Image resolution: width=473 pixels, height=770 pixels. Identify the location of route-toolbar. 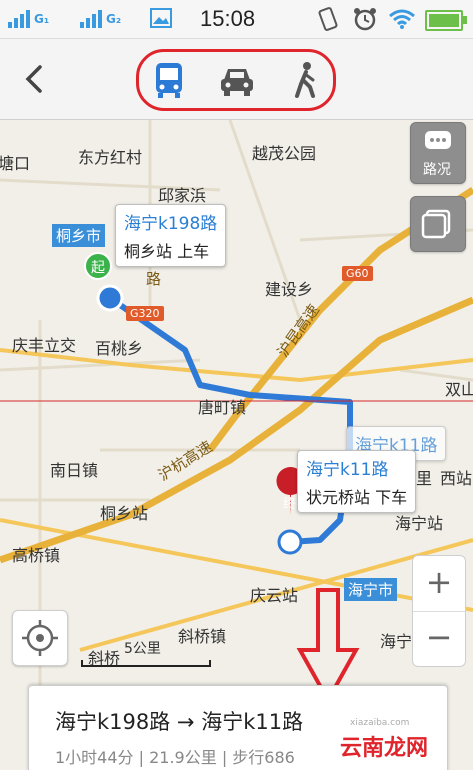
(236, 79).